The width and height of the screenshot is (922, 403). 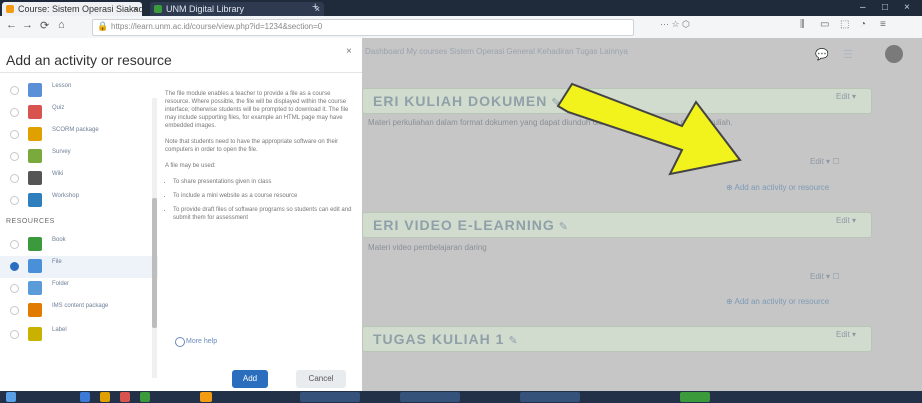 What do you see at coordinates (79, 267) in the screenshot?
I see `list-item-selected: File` at bounding box center [79, 267].